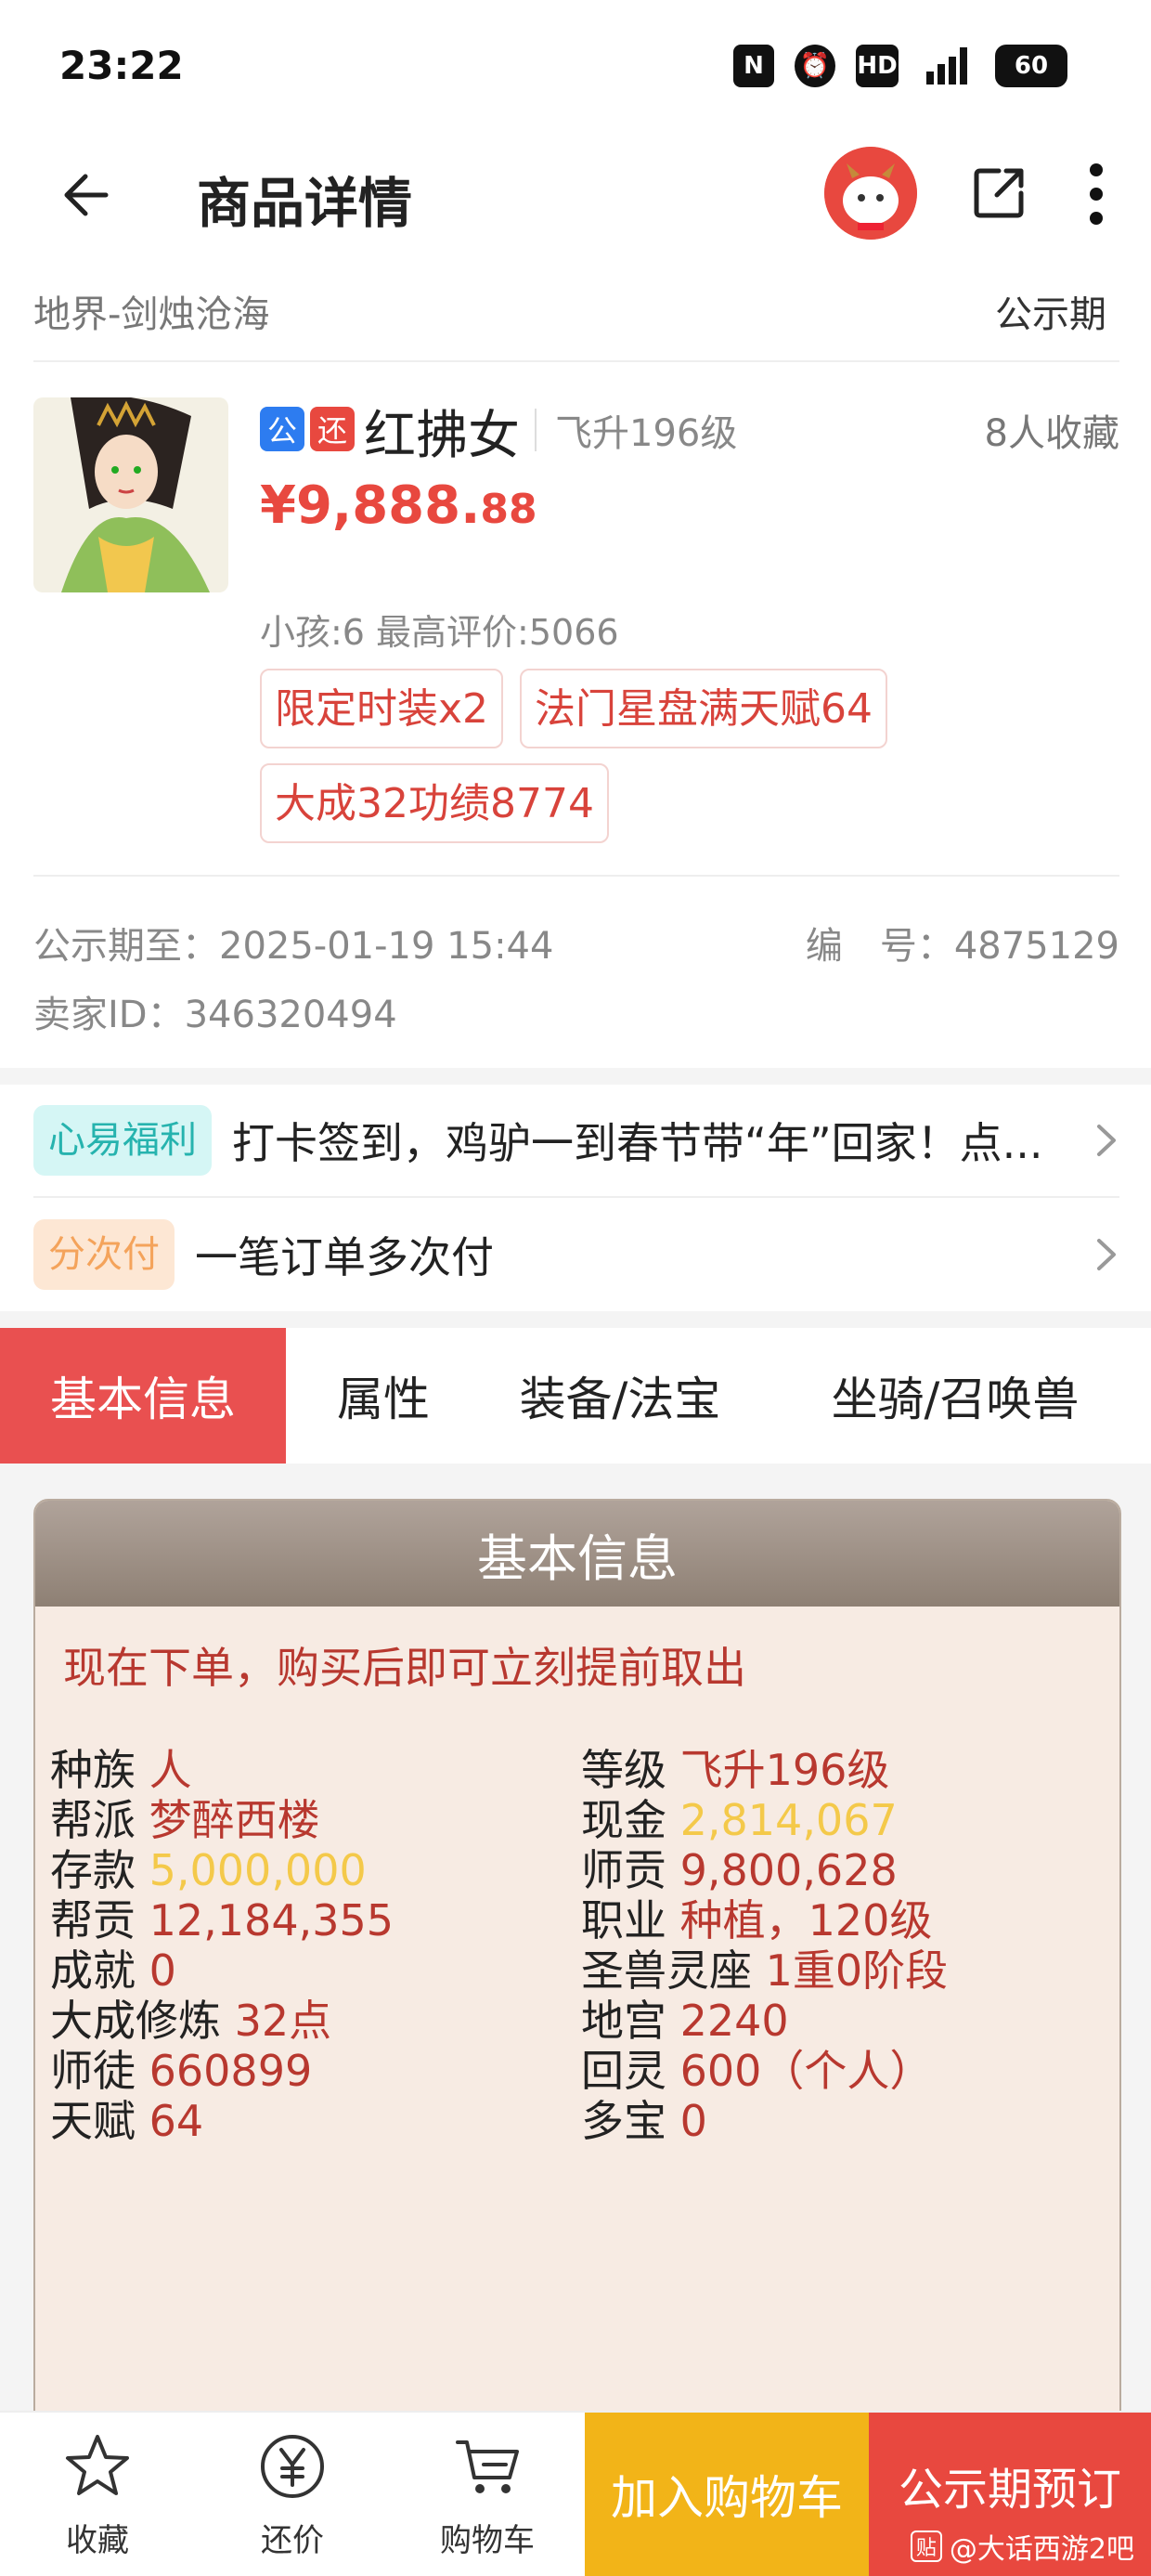 Image resolution: width=1151 pixels, height=2576 pixels. Describe the element at coordinates (536, 430) in the screenshot. I see `divider` at that location.